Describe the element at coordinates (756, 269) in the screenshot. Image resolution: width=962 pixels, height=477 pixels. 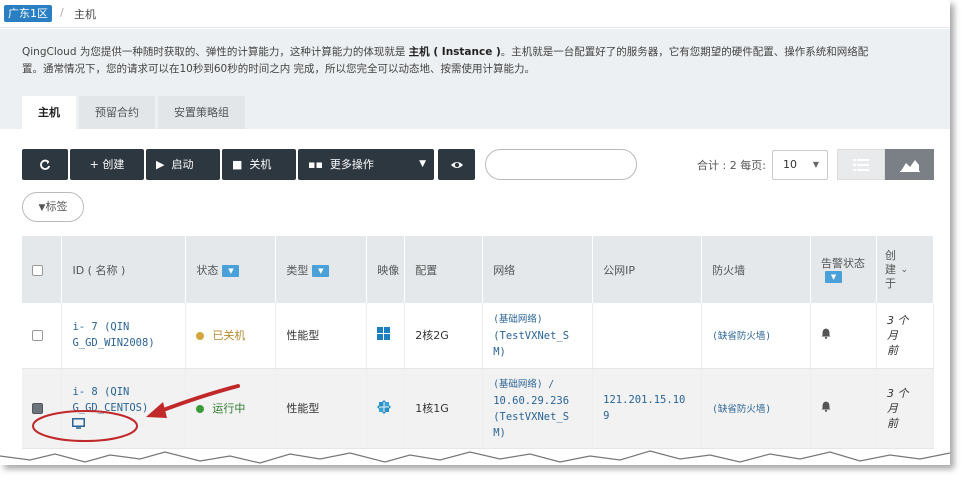
I see `header-firewall: 防火墙` at that location.